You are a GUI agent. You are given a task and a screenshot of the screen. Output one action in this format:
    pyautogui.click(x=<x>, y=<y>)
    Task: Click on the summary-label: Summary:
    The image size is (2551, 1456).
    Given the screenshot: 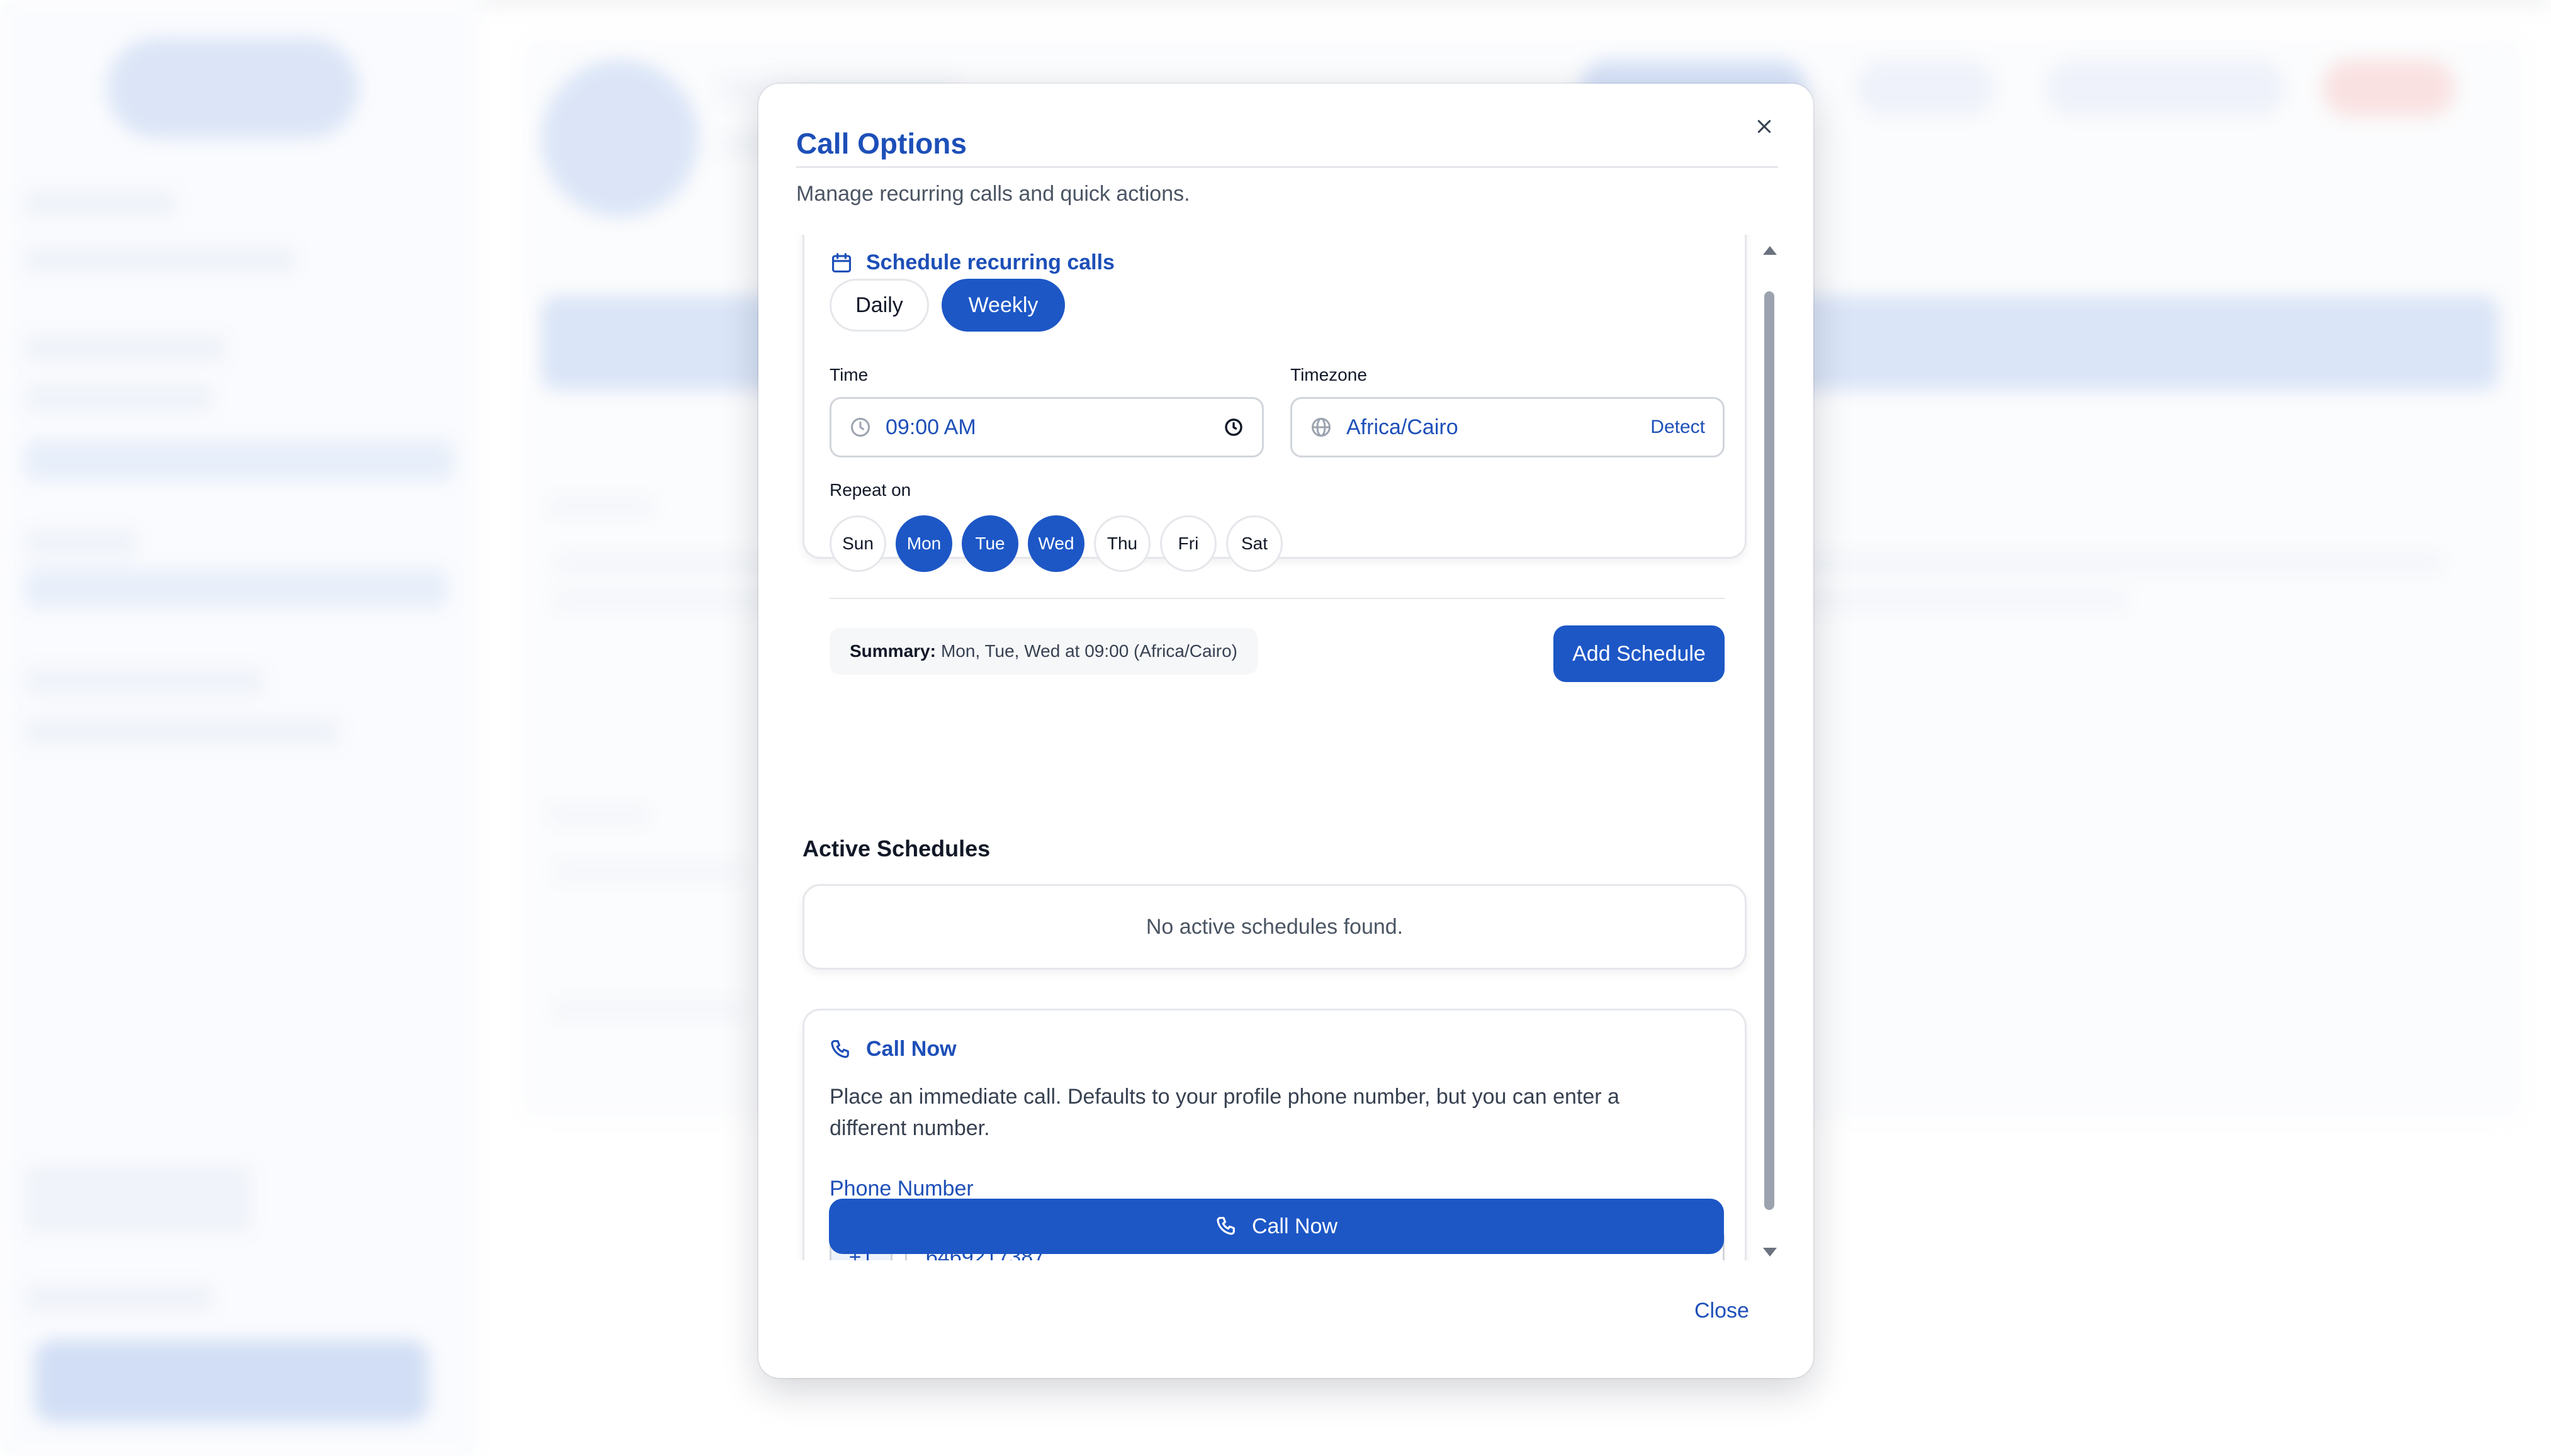 What is the action you would take?
    pyautogui.click(x=893, y=651)
    